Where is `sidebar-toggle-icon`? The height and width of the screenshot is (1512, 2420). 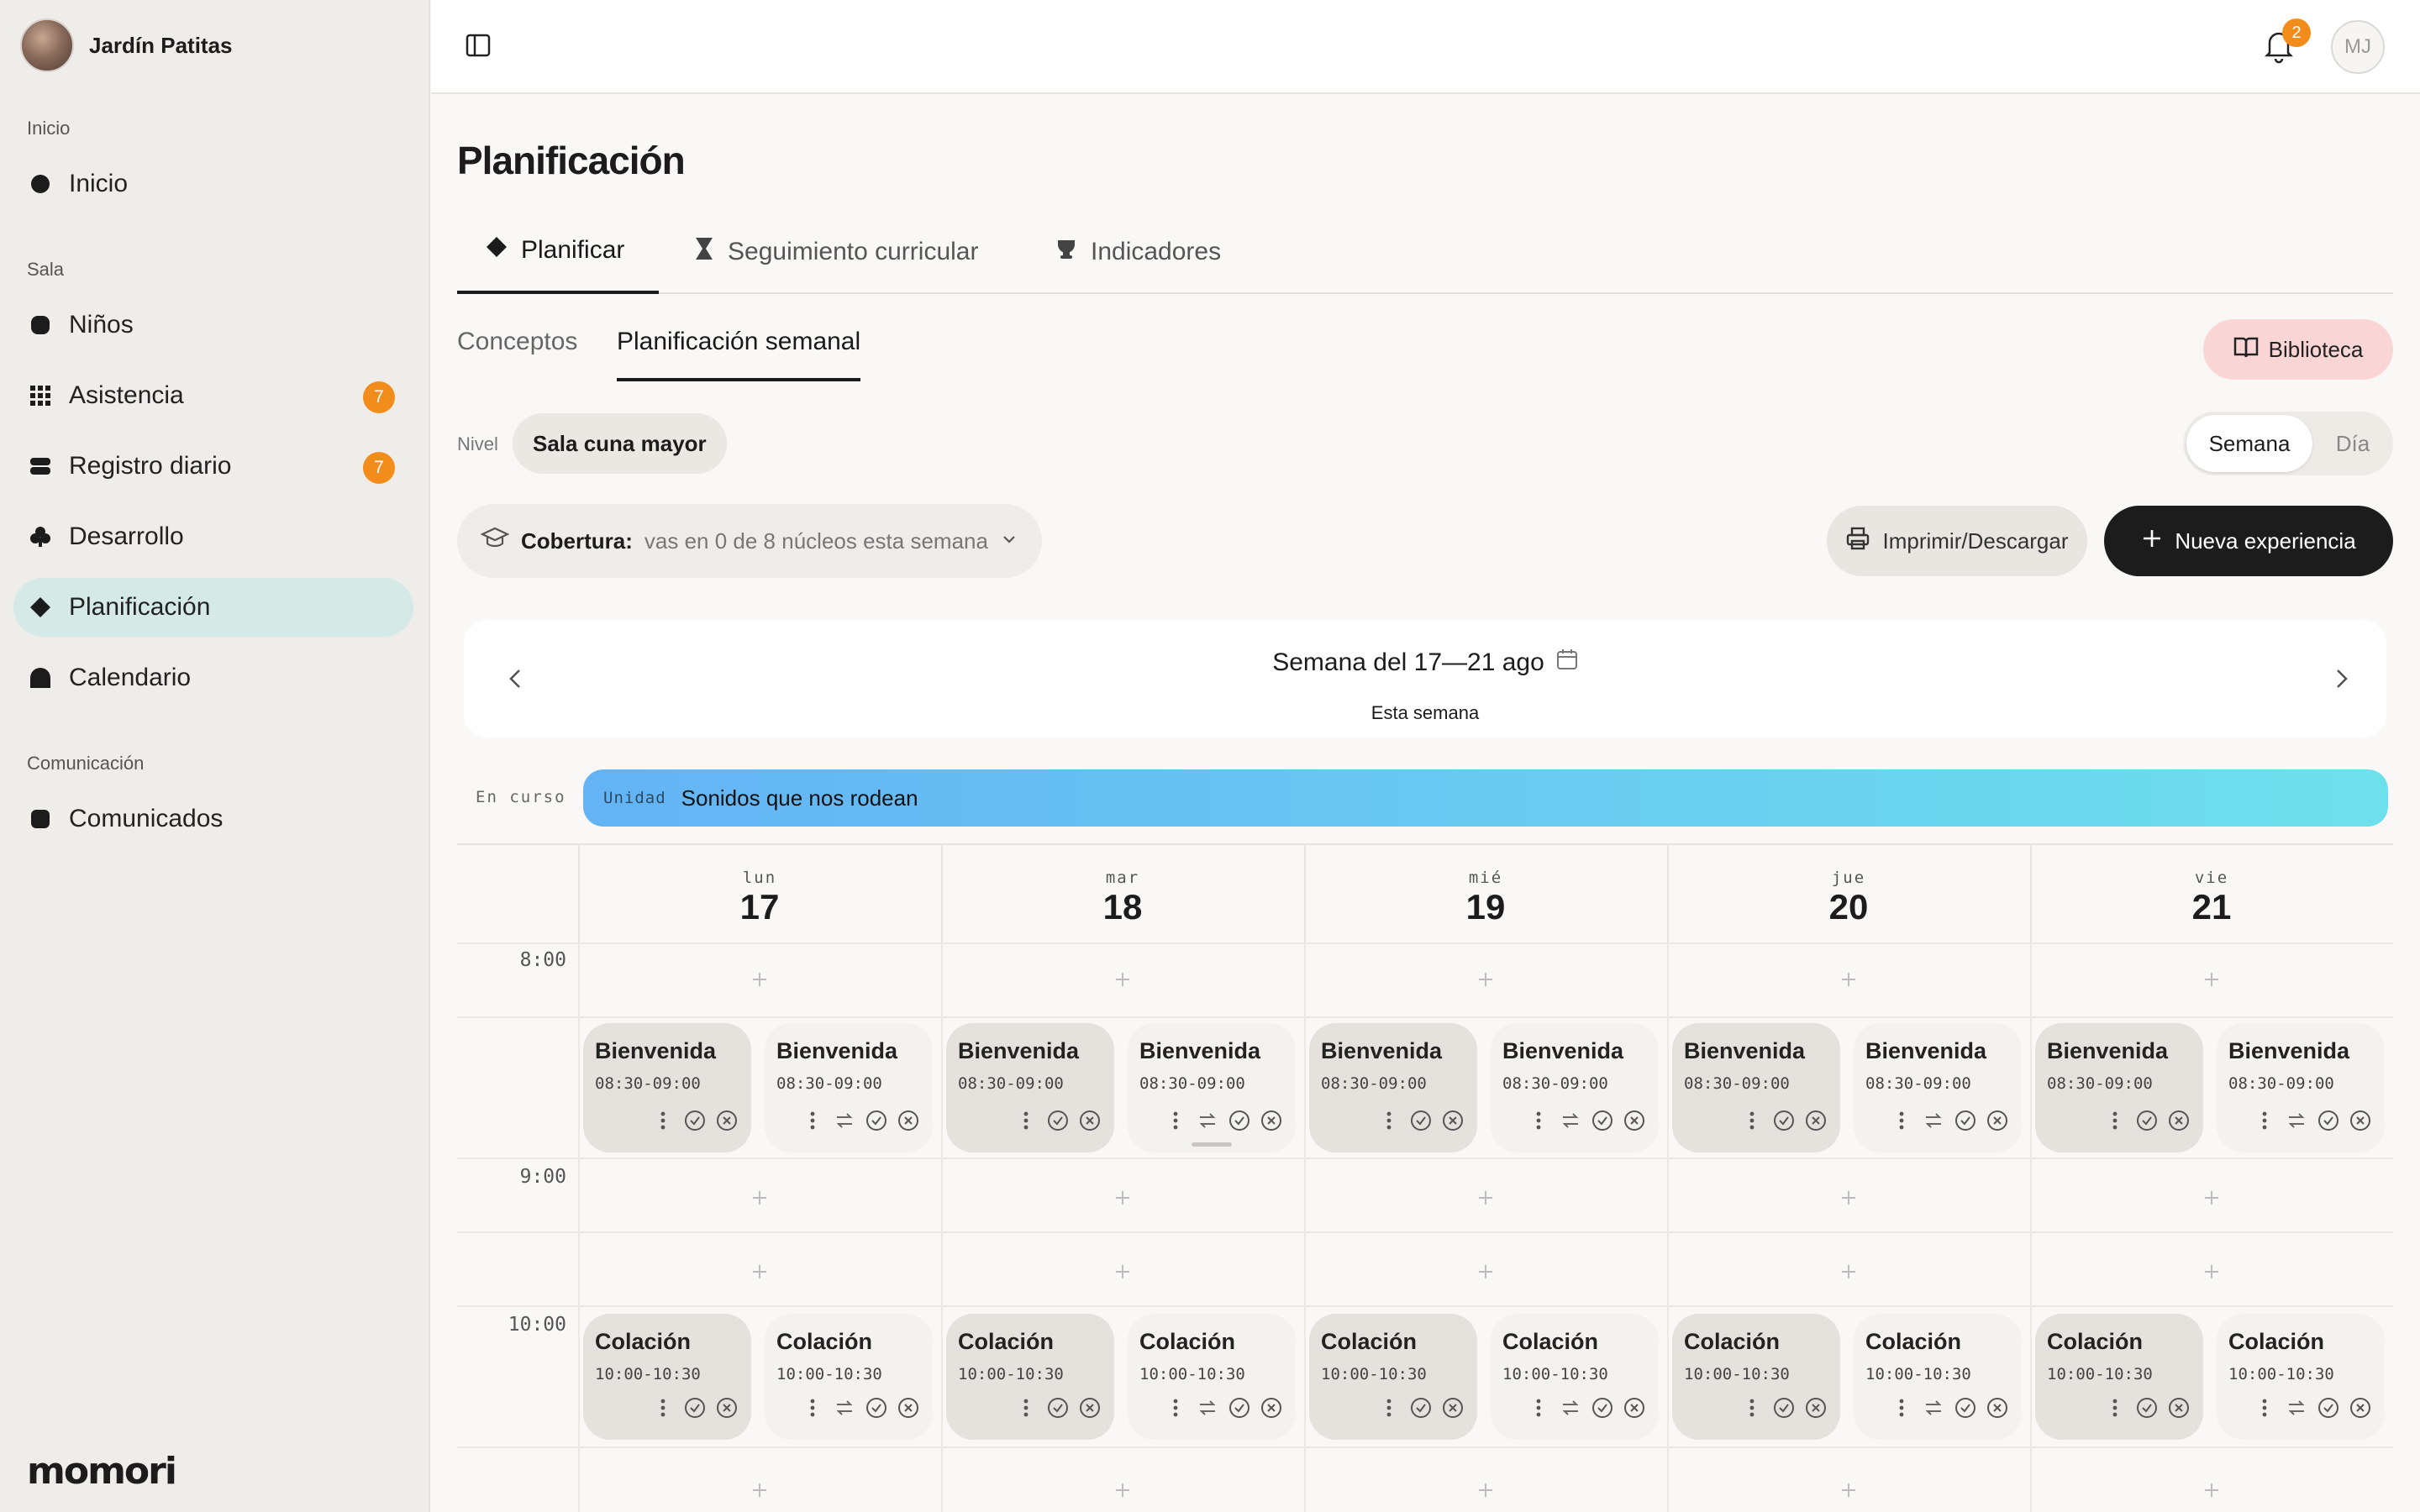
sidebar-toggle-icon is located at coordinates (479, 45).